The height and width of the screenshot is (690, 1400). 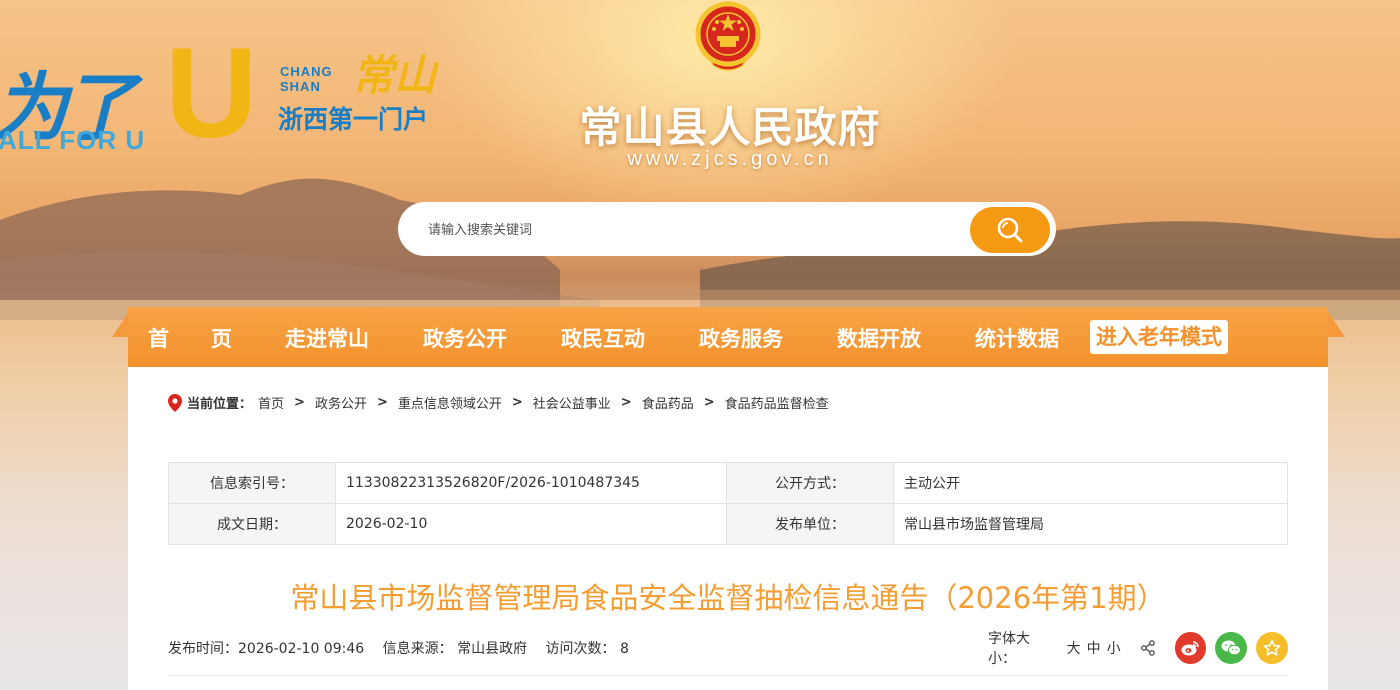 I want to click on slogan-u: U, so click(x=211, y=93).